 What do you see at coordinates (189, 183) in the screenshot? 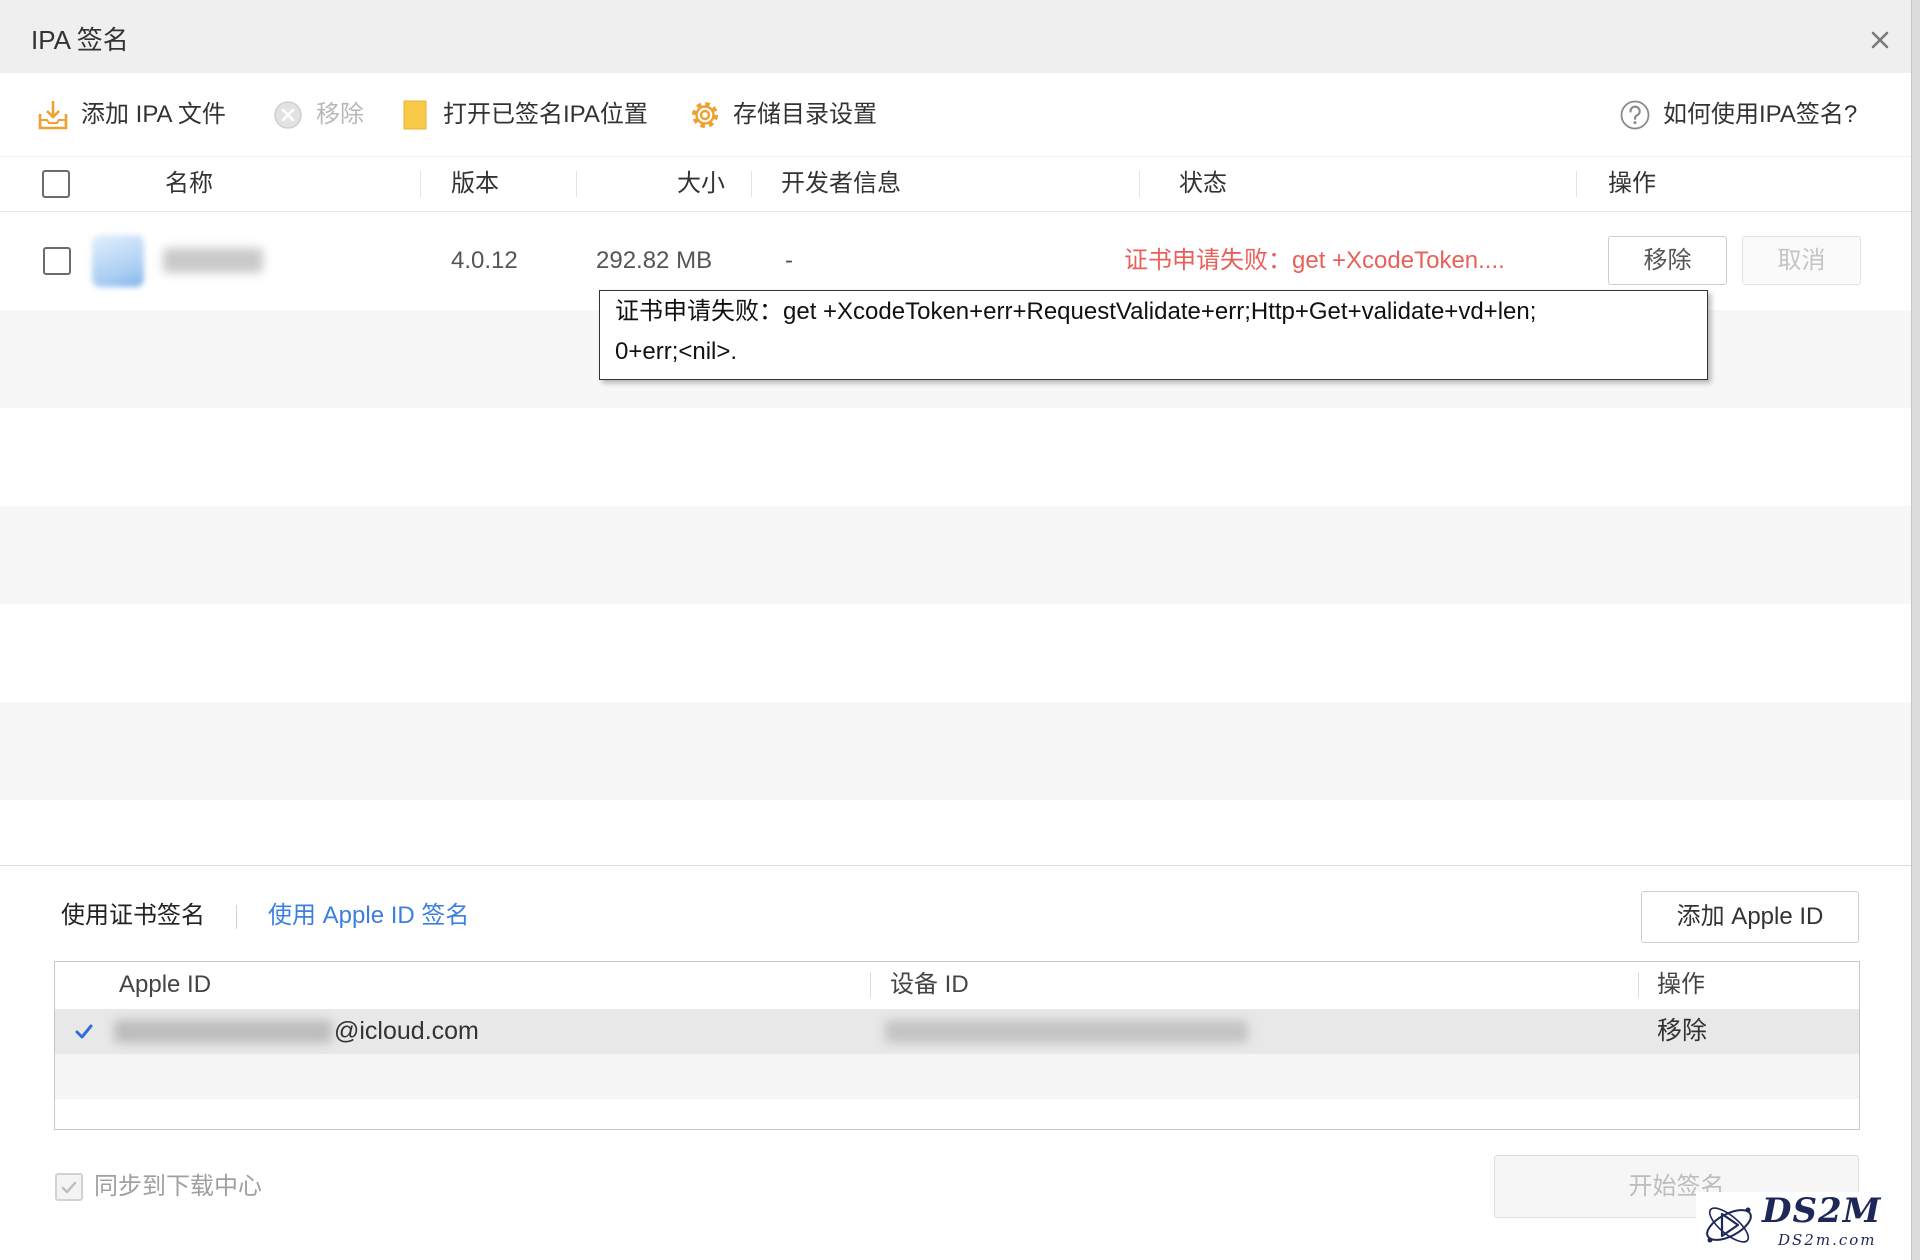
I see `column-header-name: 名称` at bounding box center [189, 183].